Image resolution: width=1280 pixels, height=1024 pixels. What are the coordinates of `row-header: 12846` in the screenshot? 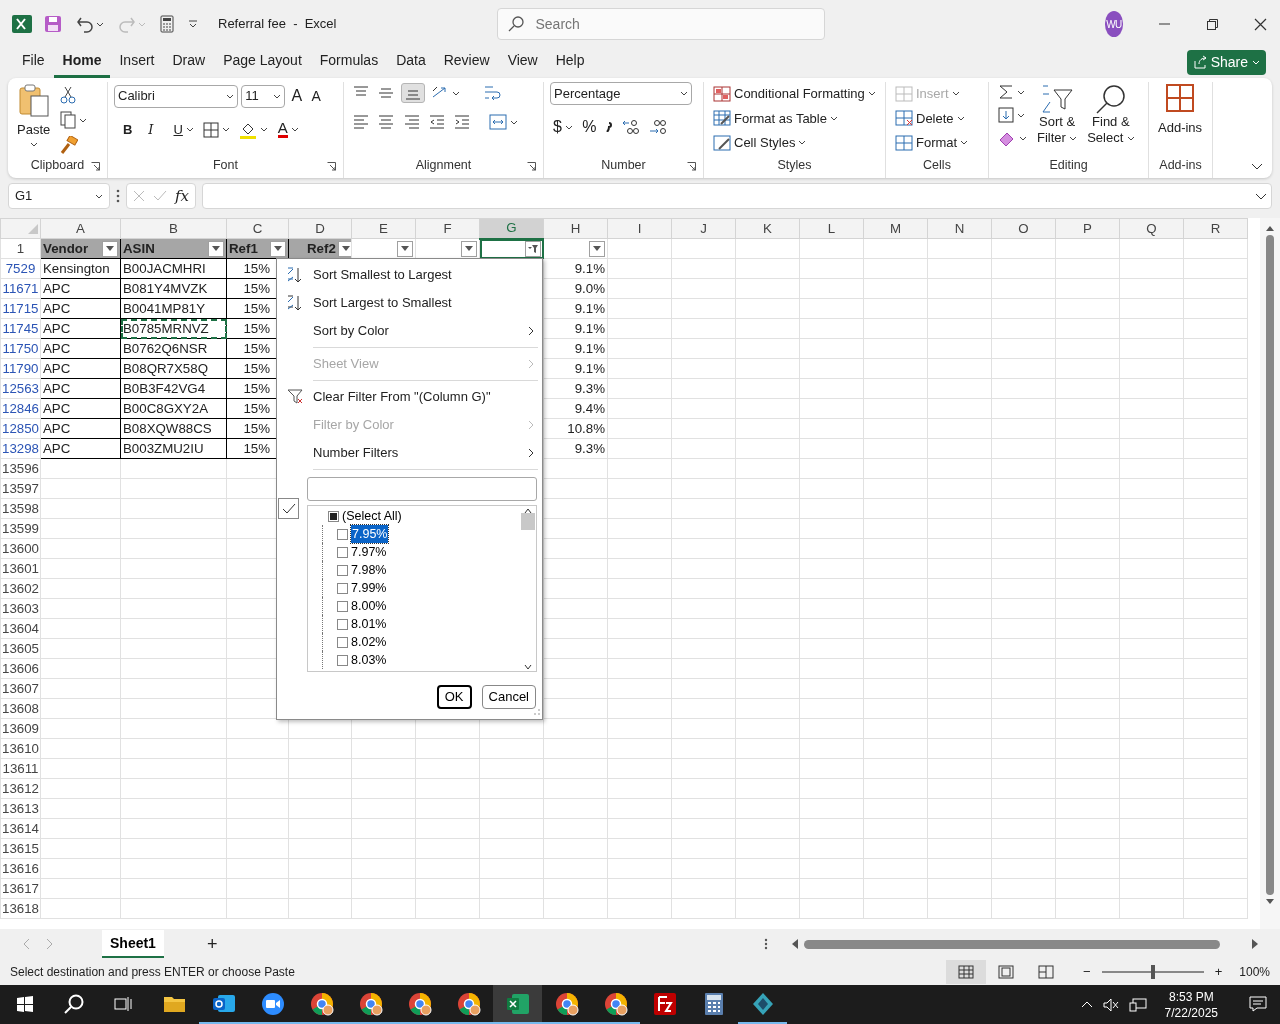 It's located at (20, 408).